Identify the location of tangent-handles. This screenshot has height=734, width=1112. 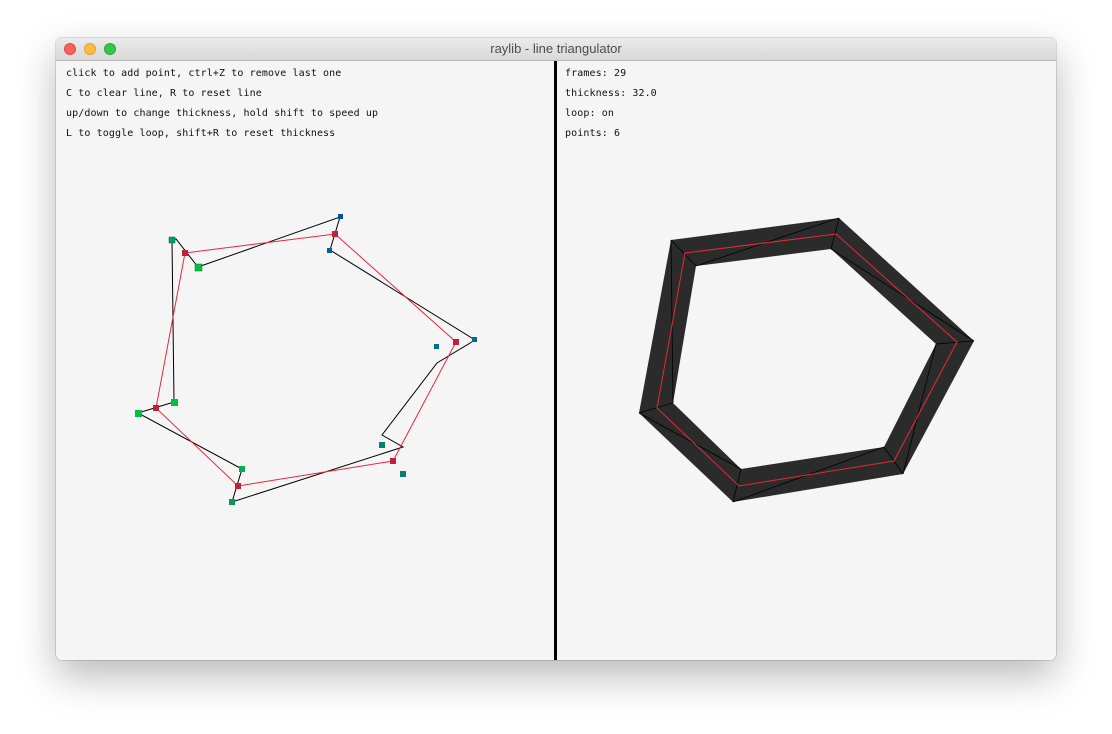
(306, 359).